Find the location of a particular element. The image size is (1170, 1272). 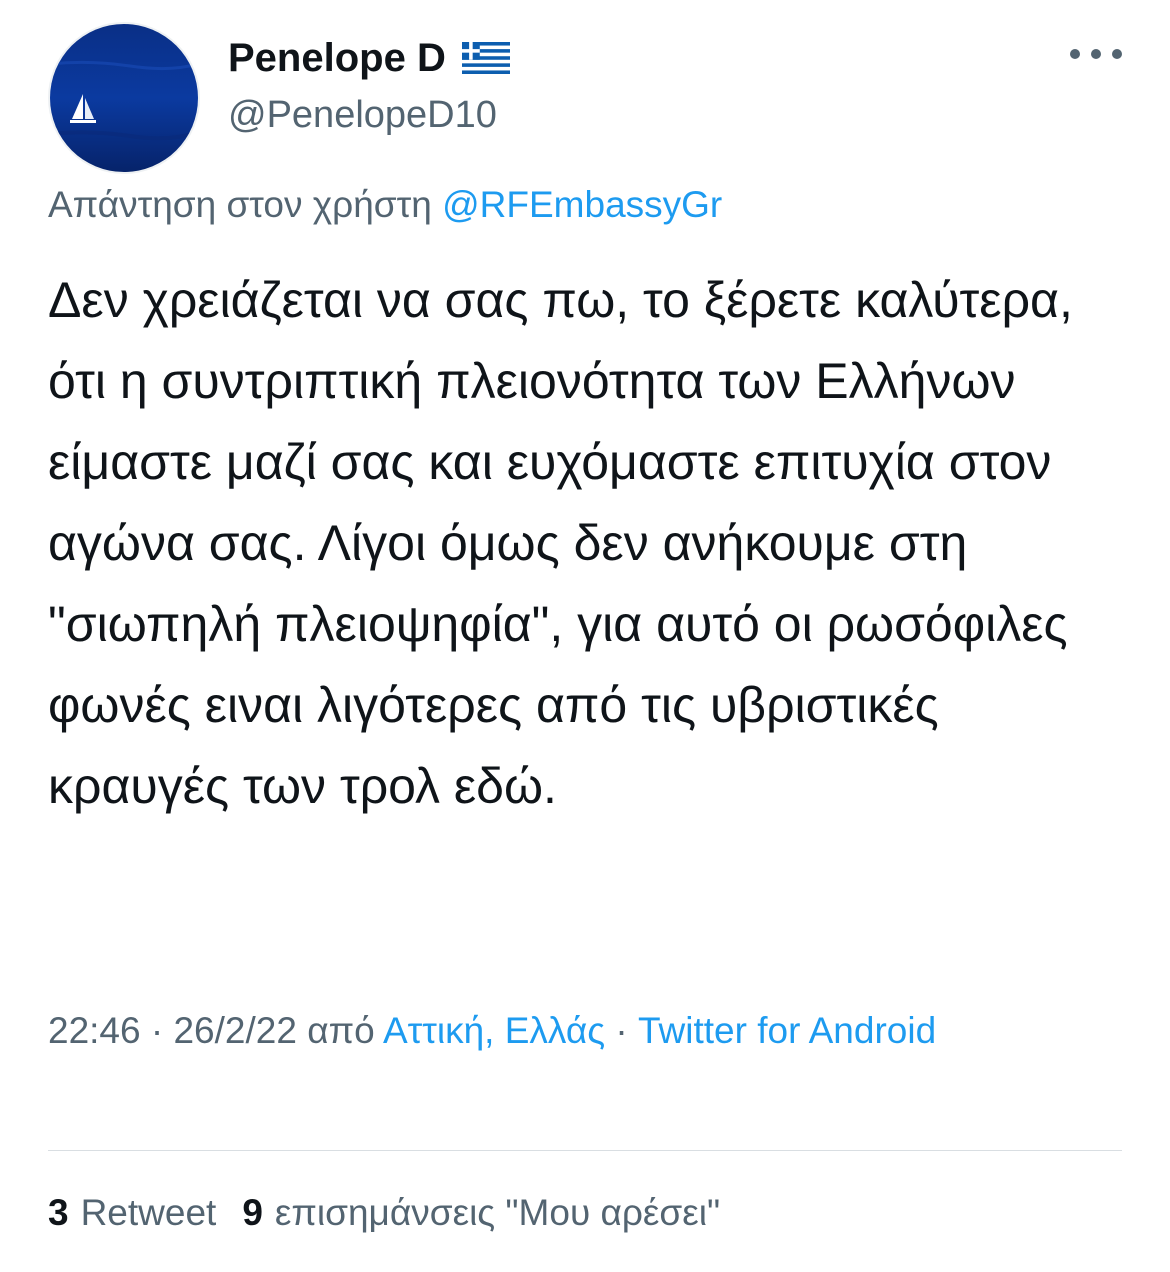

tweet-header: Penelope D @PenelopeD10 is located at coordinates (585, 98).